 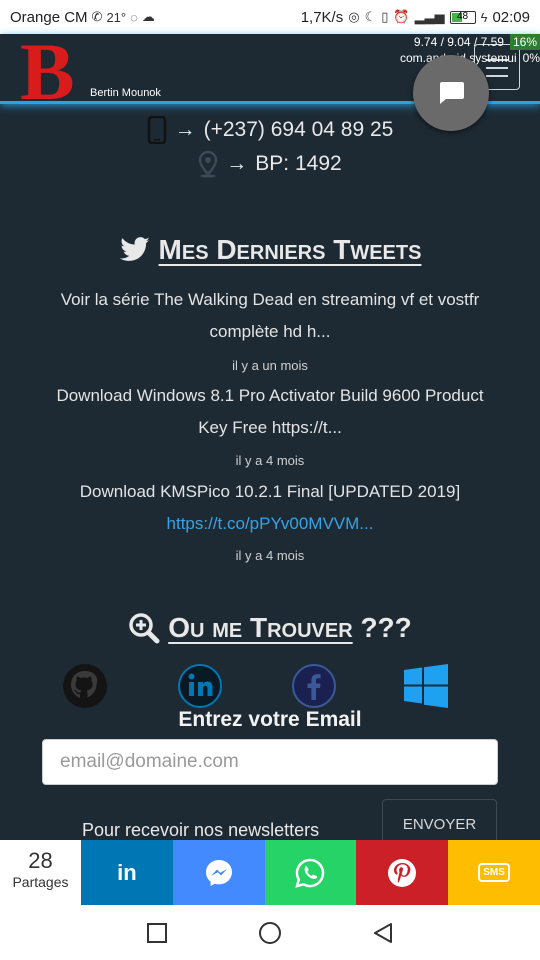 I want to click on moon-icon: ☾, so click(x=370, y=16).